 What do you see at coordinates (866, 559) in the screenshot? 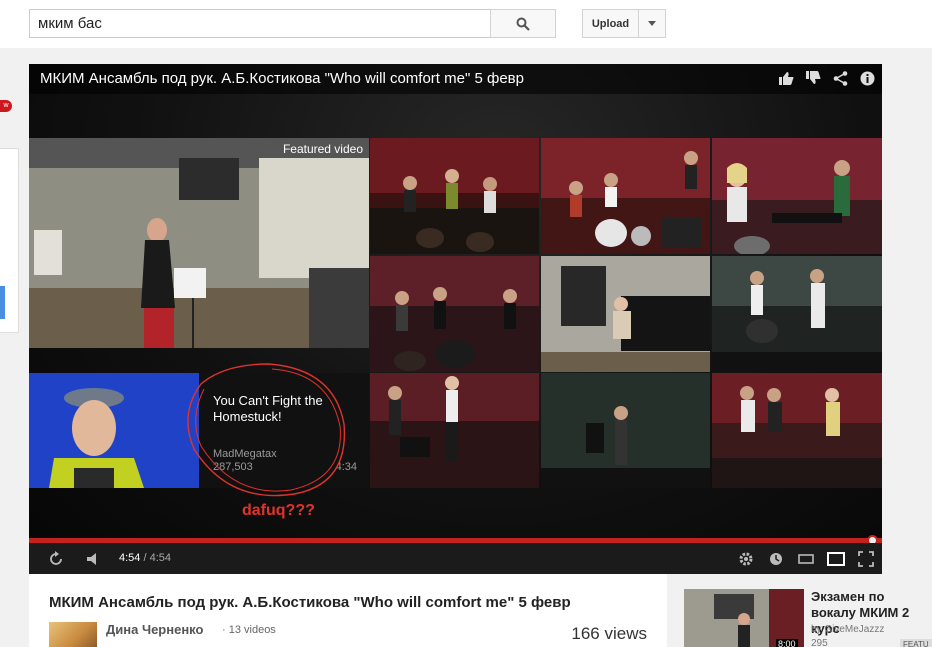
I see `fullscreen-icon` at bounding box center [866, 559].